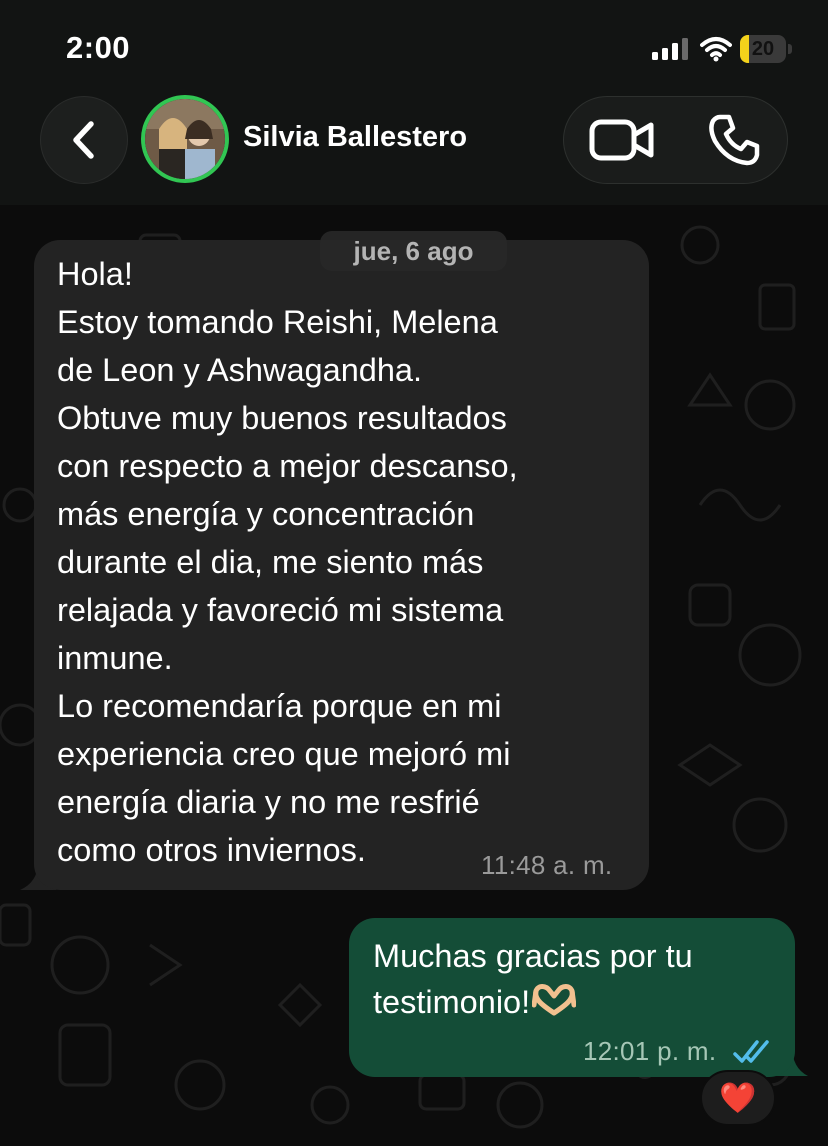 This screenshot has height=1146, width=828. I want to click on heart-reaction: ❤️, so click(738, 1098).